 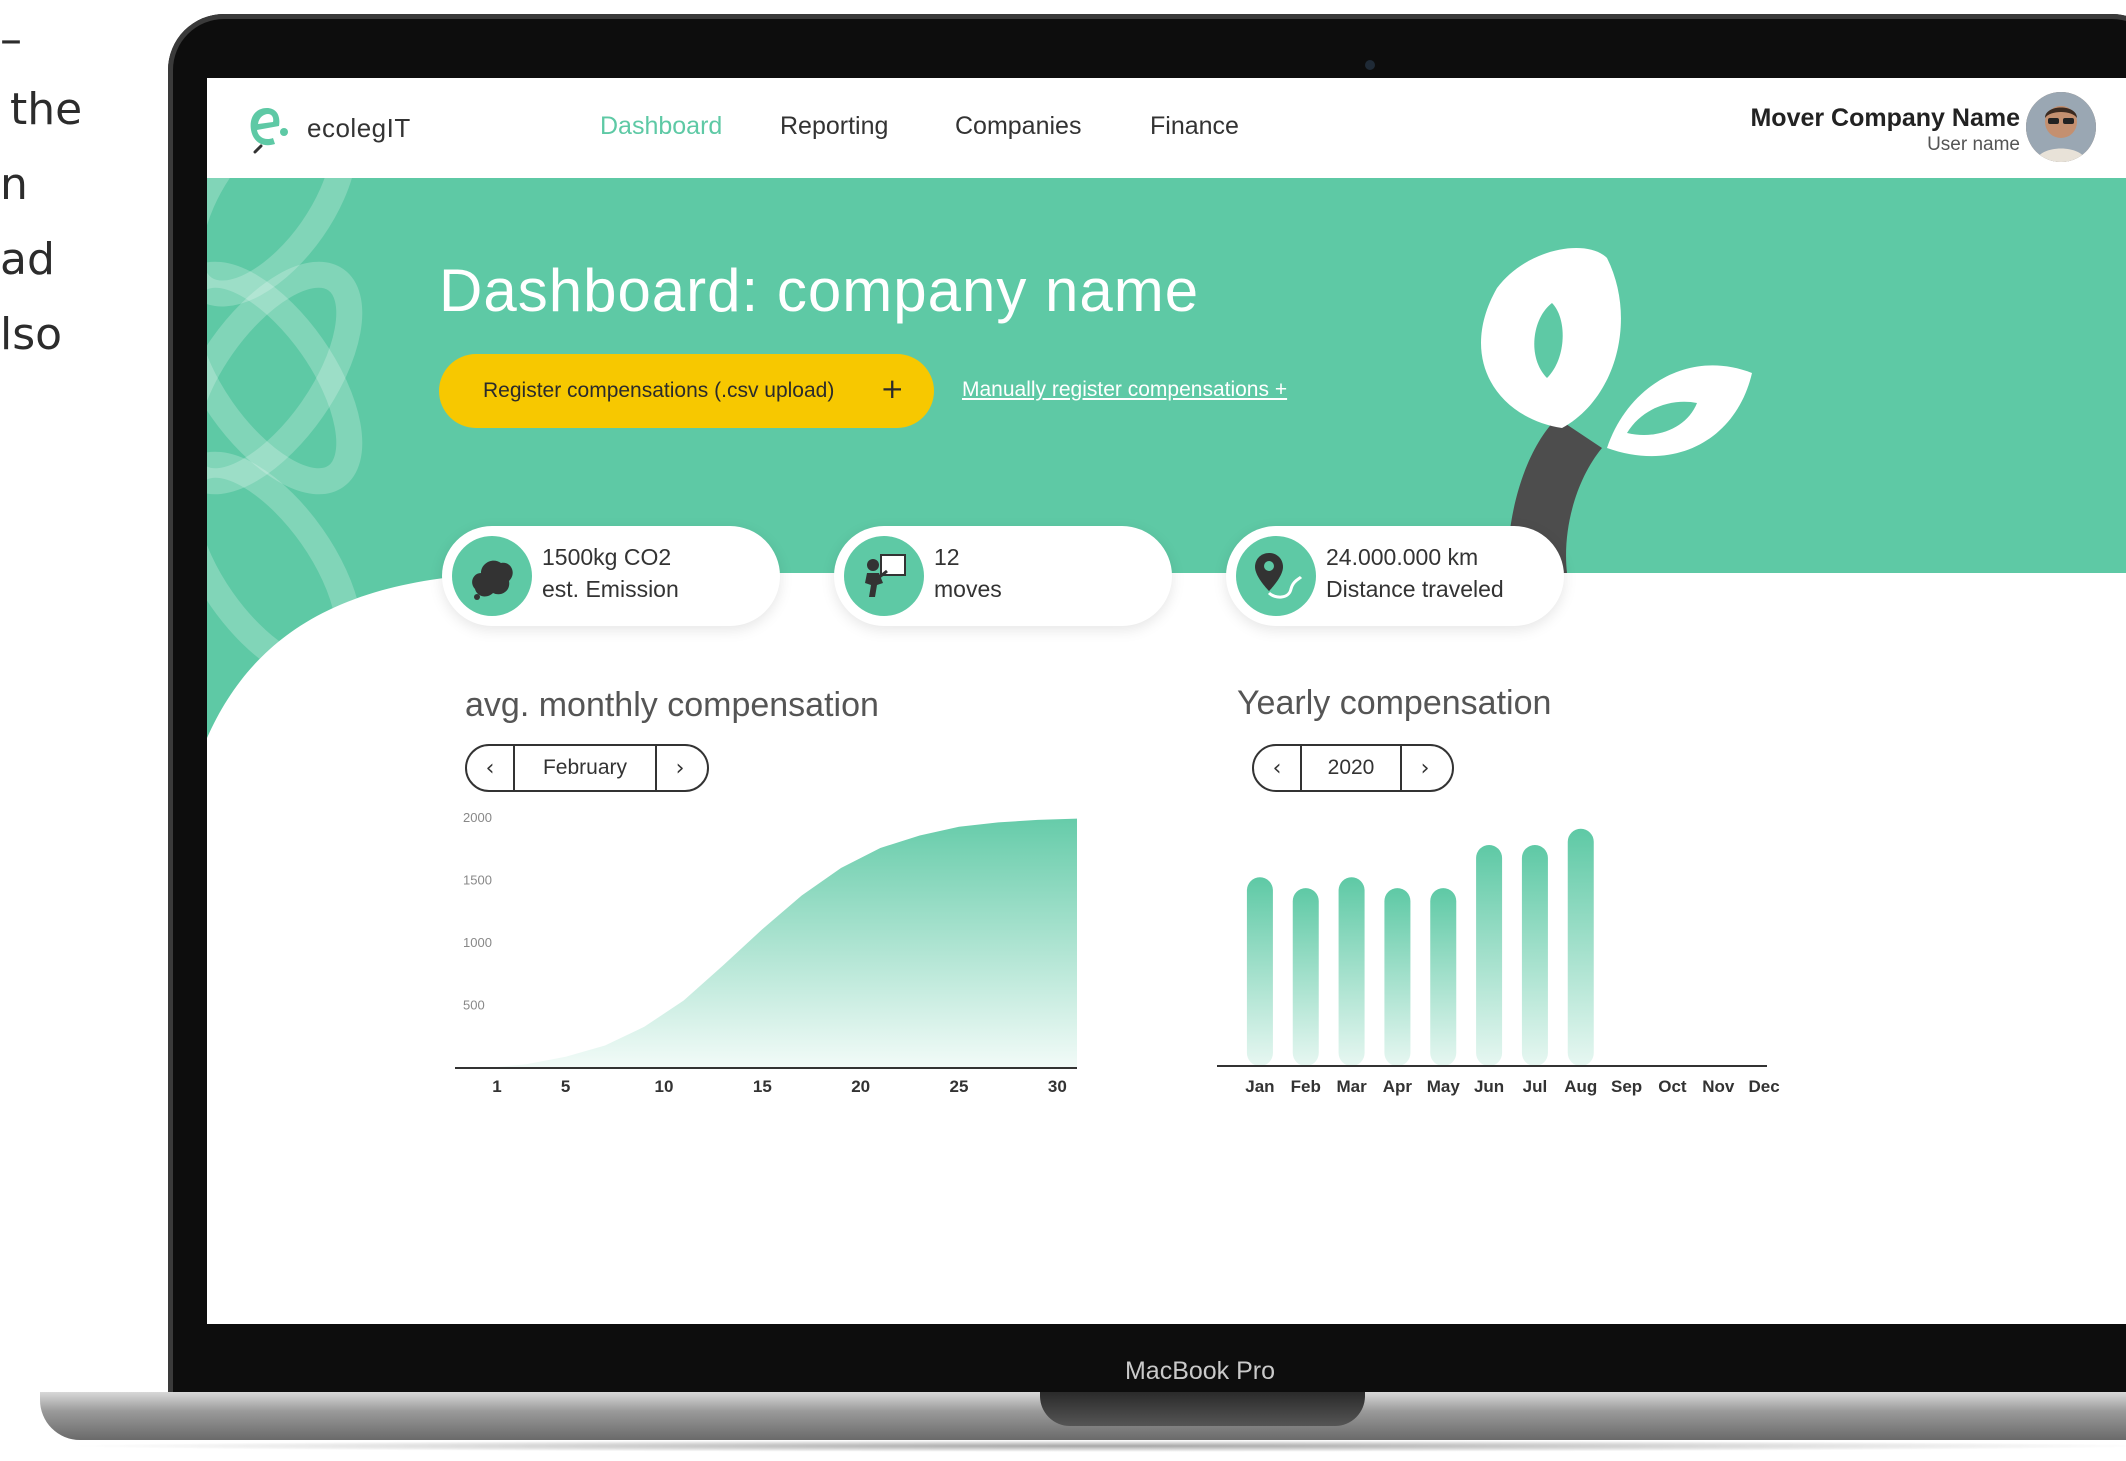 What do you see at coordinates (860, 1086) in the screenshot?
I see `x-tick-label: 20` at bounding box center [860, 1086].